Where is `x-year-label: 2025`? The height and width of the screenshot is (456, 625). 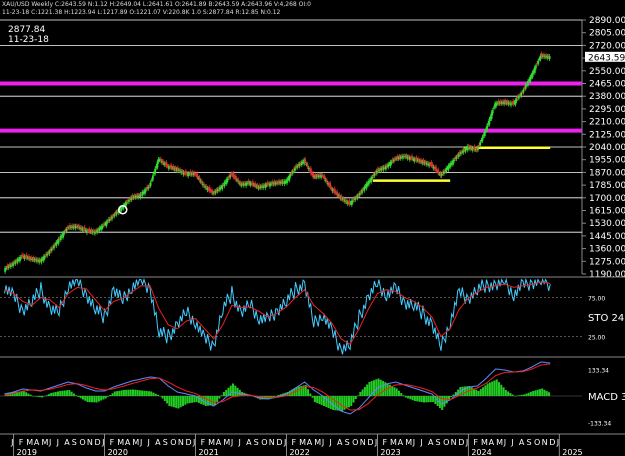 x-year-label: 2025 is located at coordinates (572, 452).